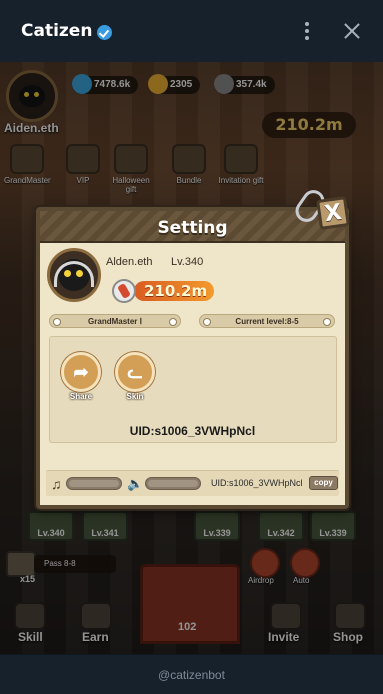 This screenshot has height=694, width=383. I want to click on verified-badge-icon, so click(105, 32).